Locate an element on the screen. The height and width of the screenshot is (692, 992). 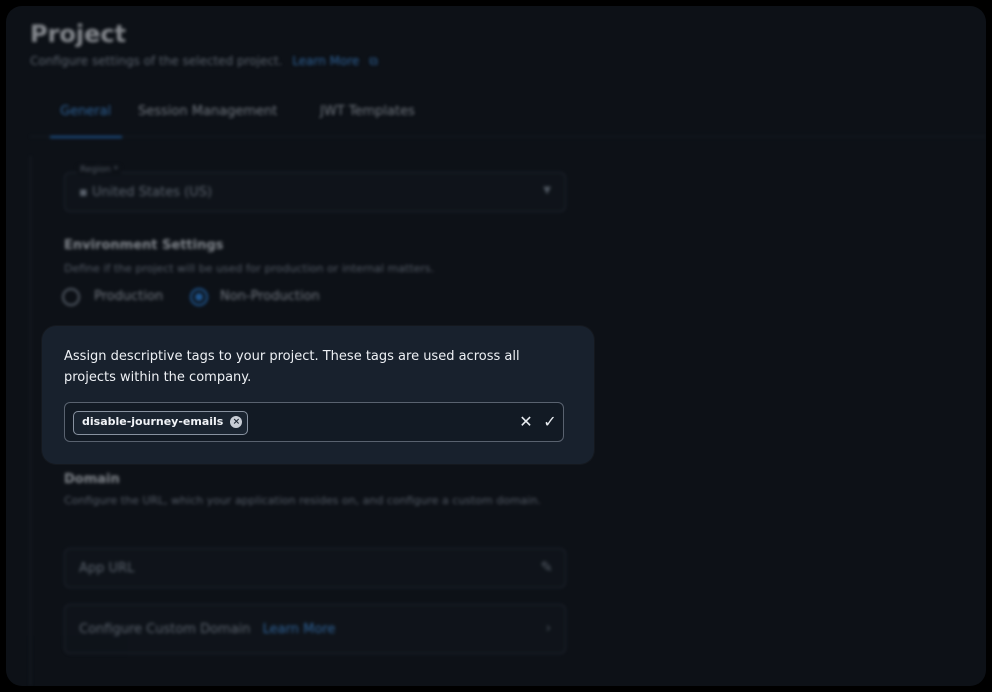
cancel-icon: ✕ is located at coordinates (526, 422).